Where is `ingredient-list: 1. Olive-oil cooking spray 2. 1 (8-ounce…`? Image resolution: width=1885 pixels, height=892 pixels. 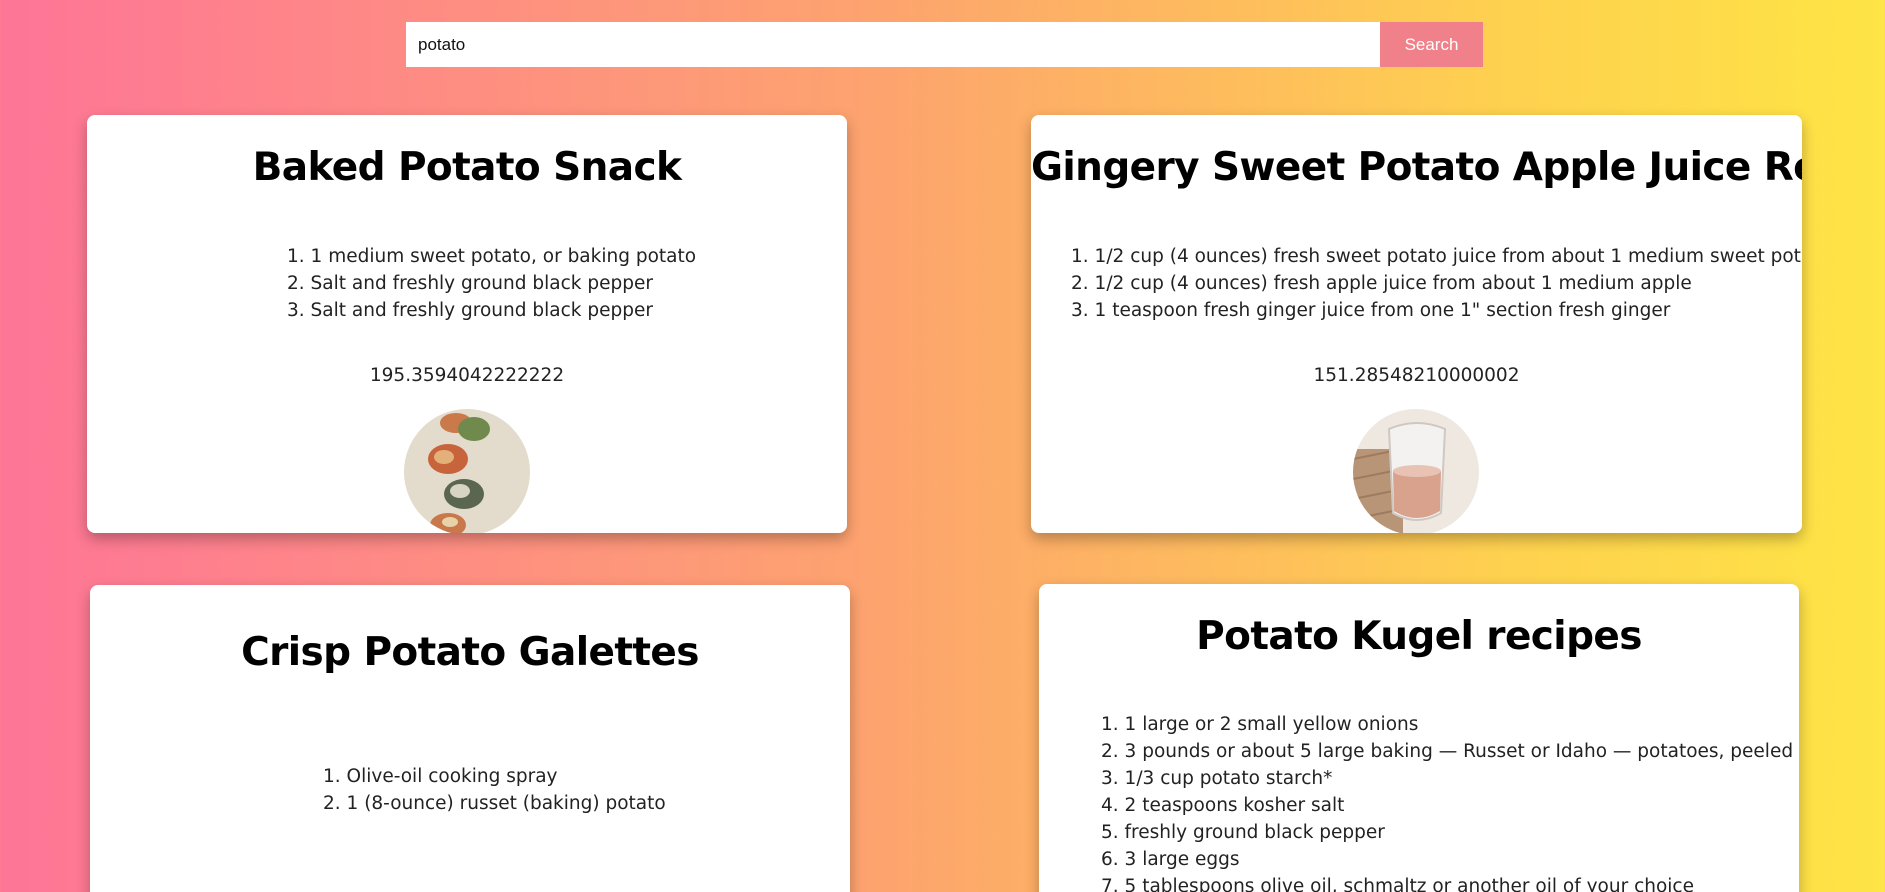
ingredient-list: 1. Olive-oil cooking spray 2. 1 (8-ounce… is located at coordinates (494, 790).